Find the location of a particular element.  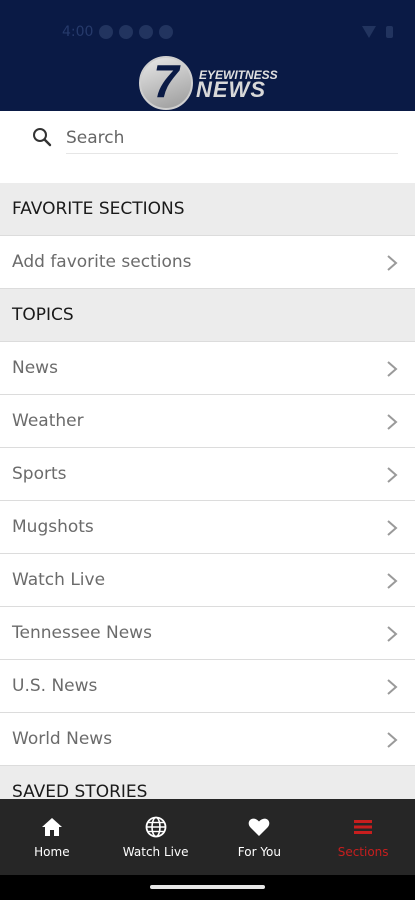

row-label: Watch Live is located at coordinates (59, 580).